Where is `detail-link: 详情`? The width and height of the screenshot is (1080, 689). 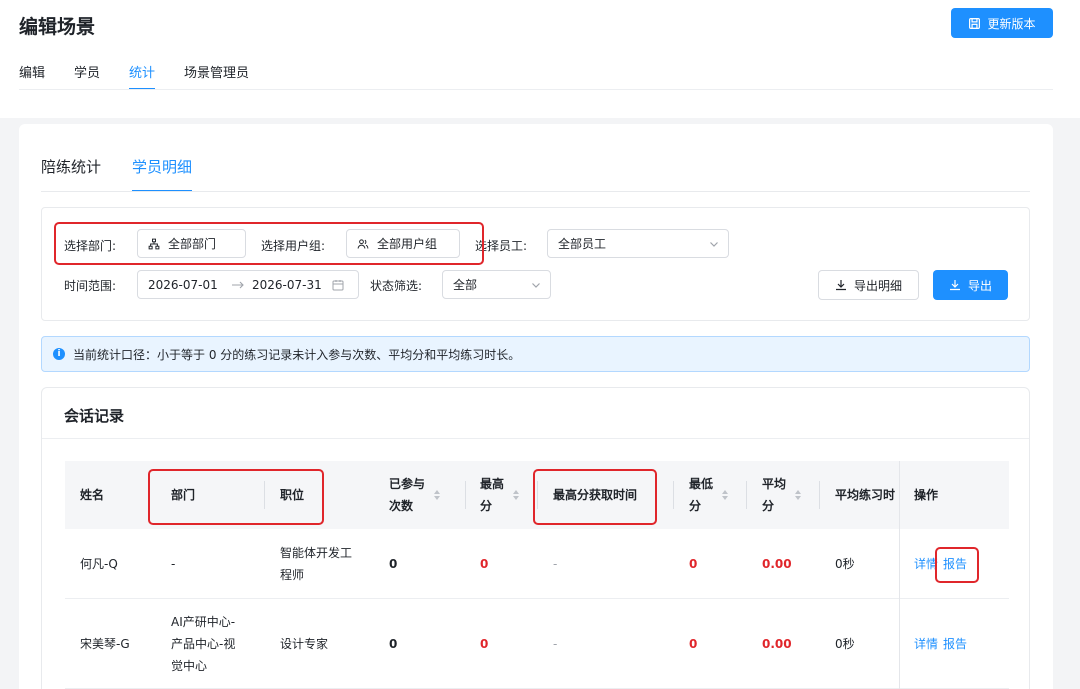
detail-link: 详情 is located at coordinates (926, 644).